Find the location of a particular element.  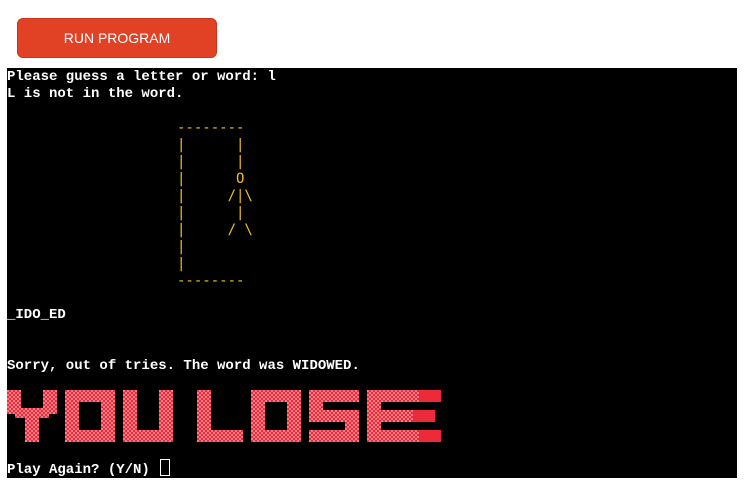

play-again-line: Play Again? (Y/N) is located at coordinates (89, 468).